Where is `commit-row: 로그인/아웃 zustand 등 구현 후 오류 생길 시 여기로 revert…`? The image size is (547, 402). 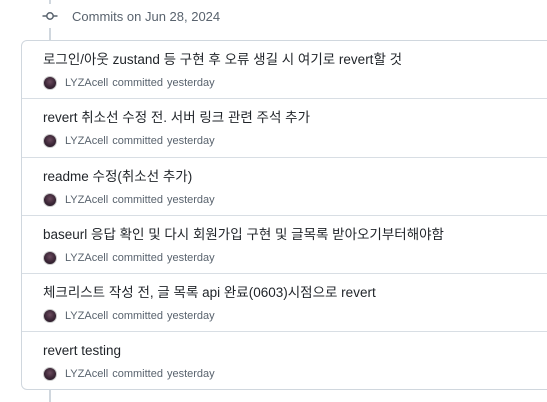 commit-row: 로그인/아웃 zustand 등 구현 후 오류 생길 시 여기로 revert… is located at coordinates (284, 70).